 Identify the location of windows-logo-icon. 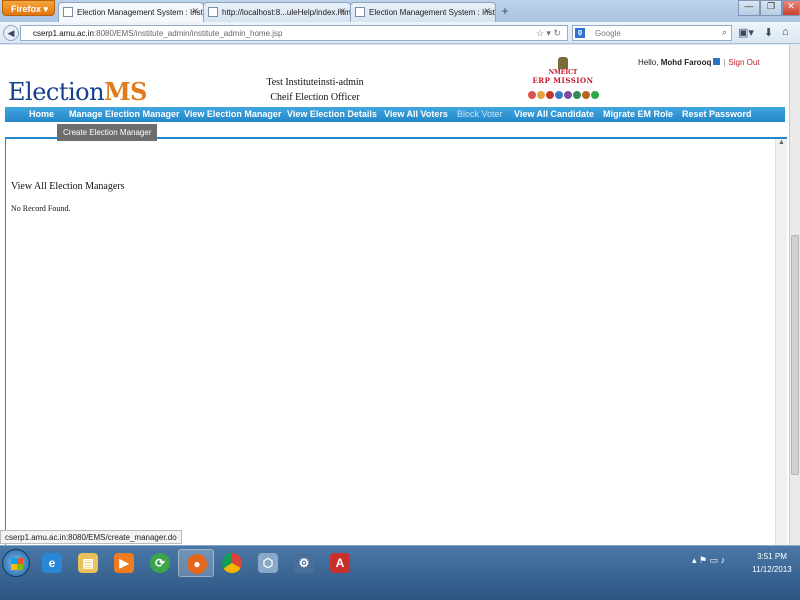
(17, 564).